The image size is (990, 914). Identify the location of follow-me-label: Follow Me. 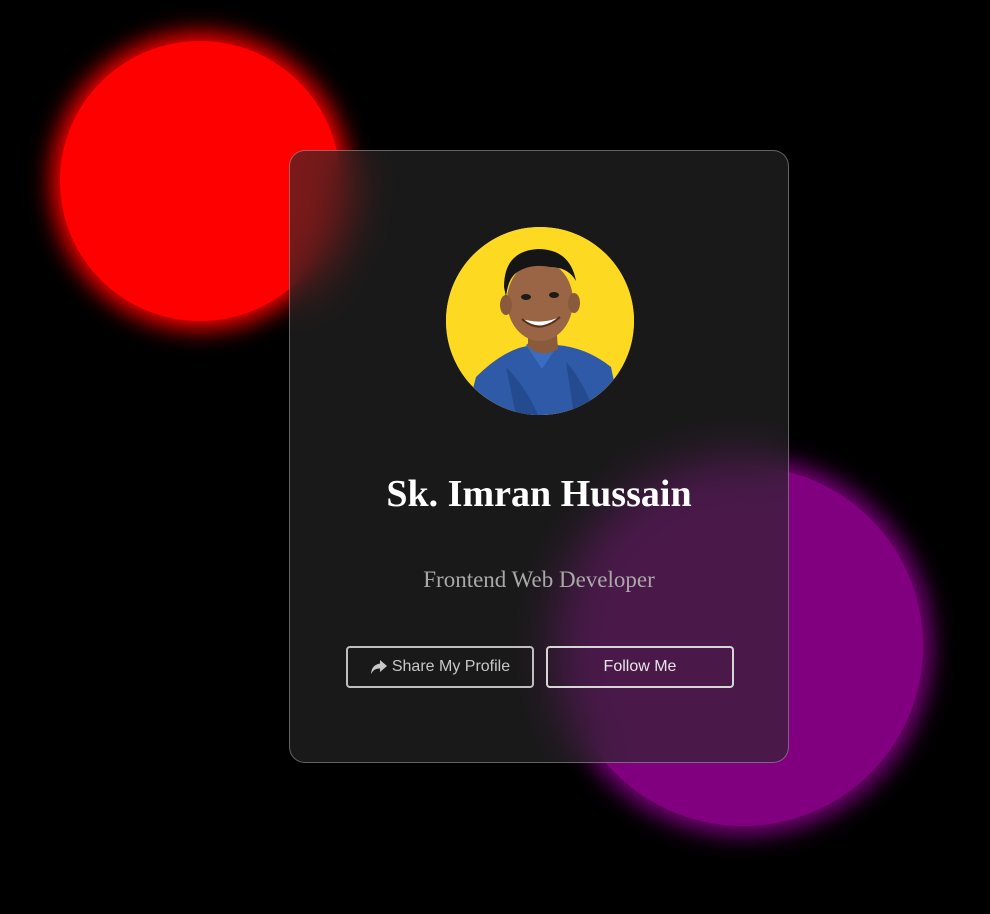
(640, 666).